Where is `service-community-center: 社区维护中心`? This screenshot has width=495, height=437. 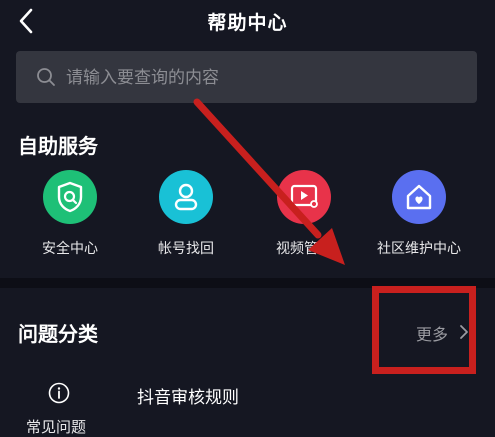 service-community-center: 社区维护中心 is located at coordinates (419, 214).